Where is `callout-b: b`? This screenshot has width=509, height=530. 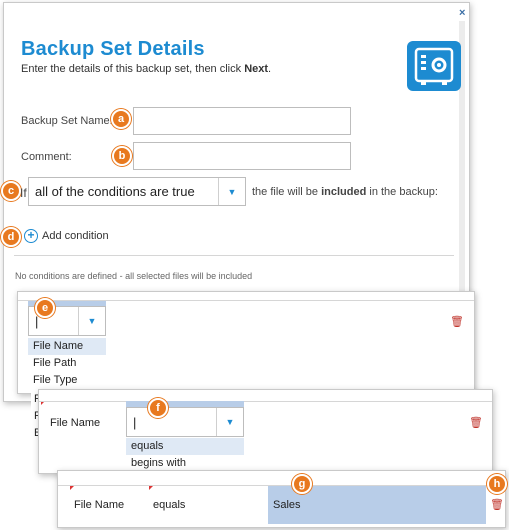
callout-b: b is located at coordinates (122, 156).